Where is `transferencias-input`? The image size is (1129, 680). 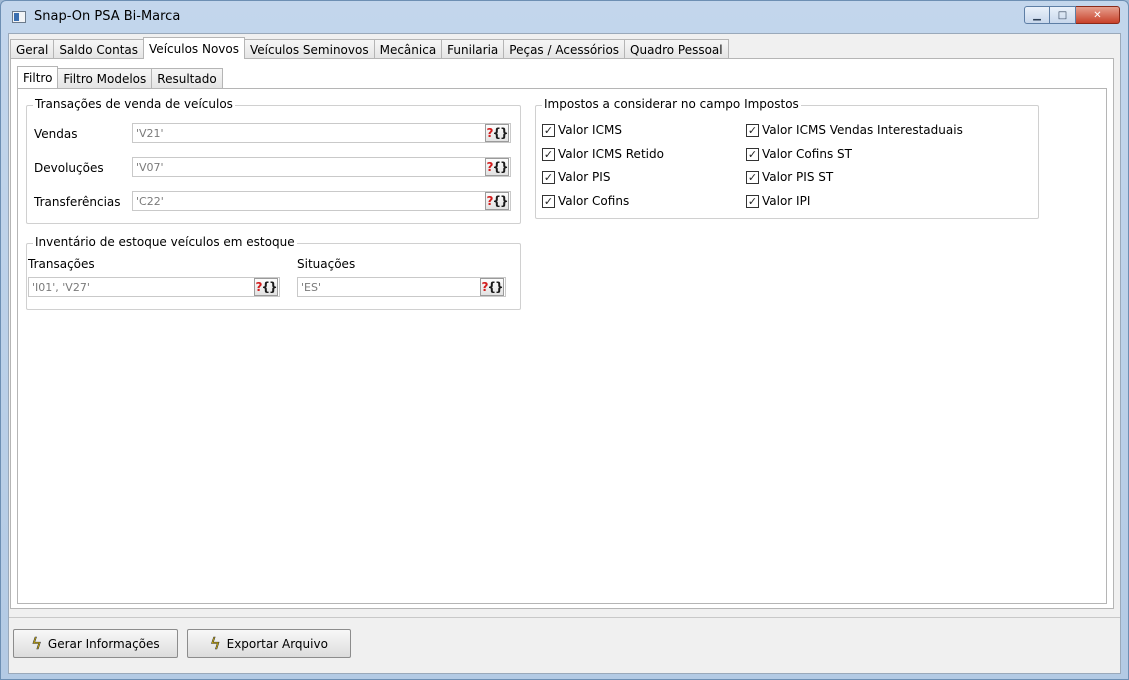 transferencias-input is located at coordinates (309, 201).